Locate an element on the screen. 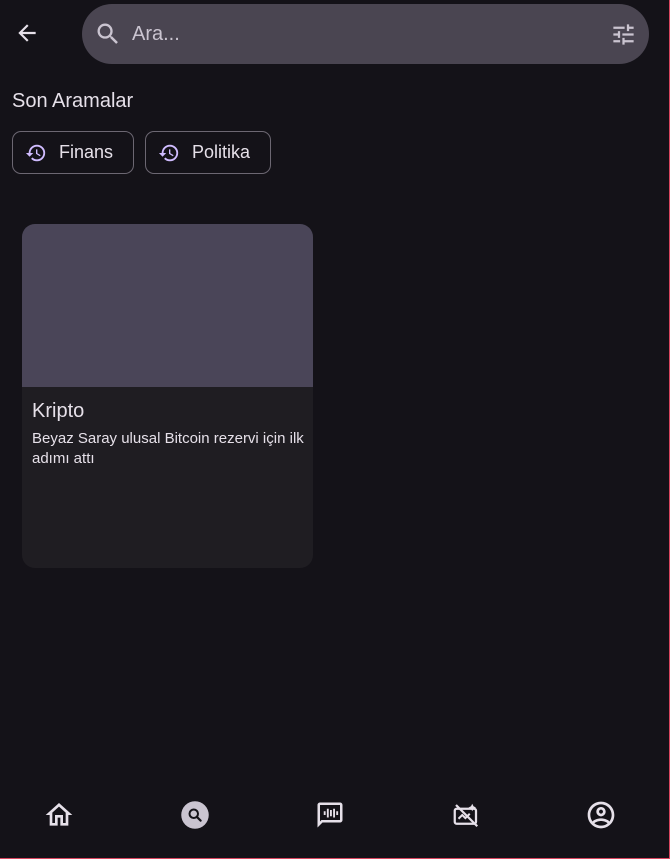 This screenshot has height=859, width=670. news-card-category: Kripto is located at coordinates (58, 411).